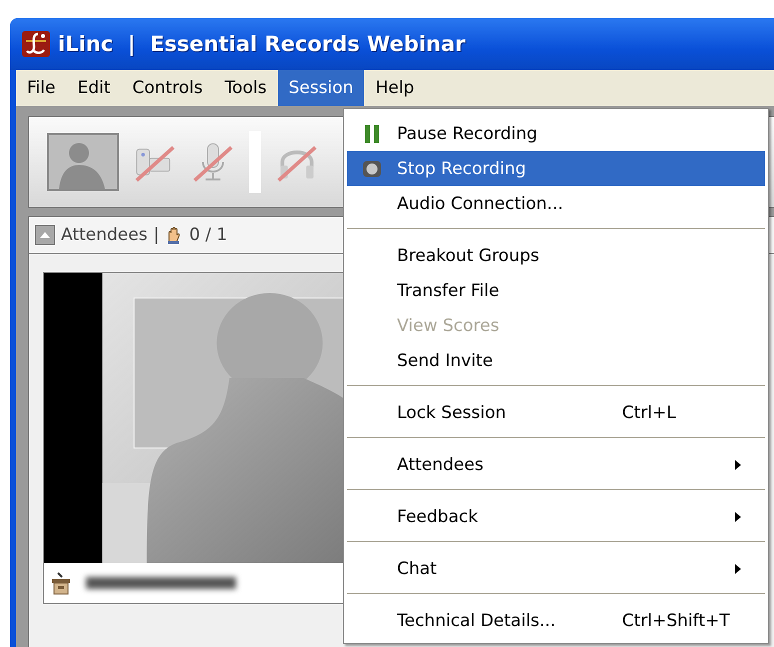  I want to click on raised-hand-count: 0 / 1, so click(208, 235).